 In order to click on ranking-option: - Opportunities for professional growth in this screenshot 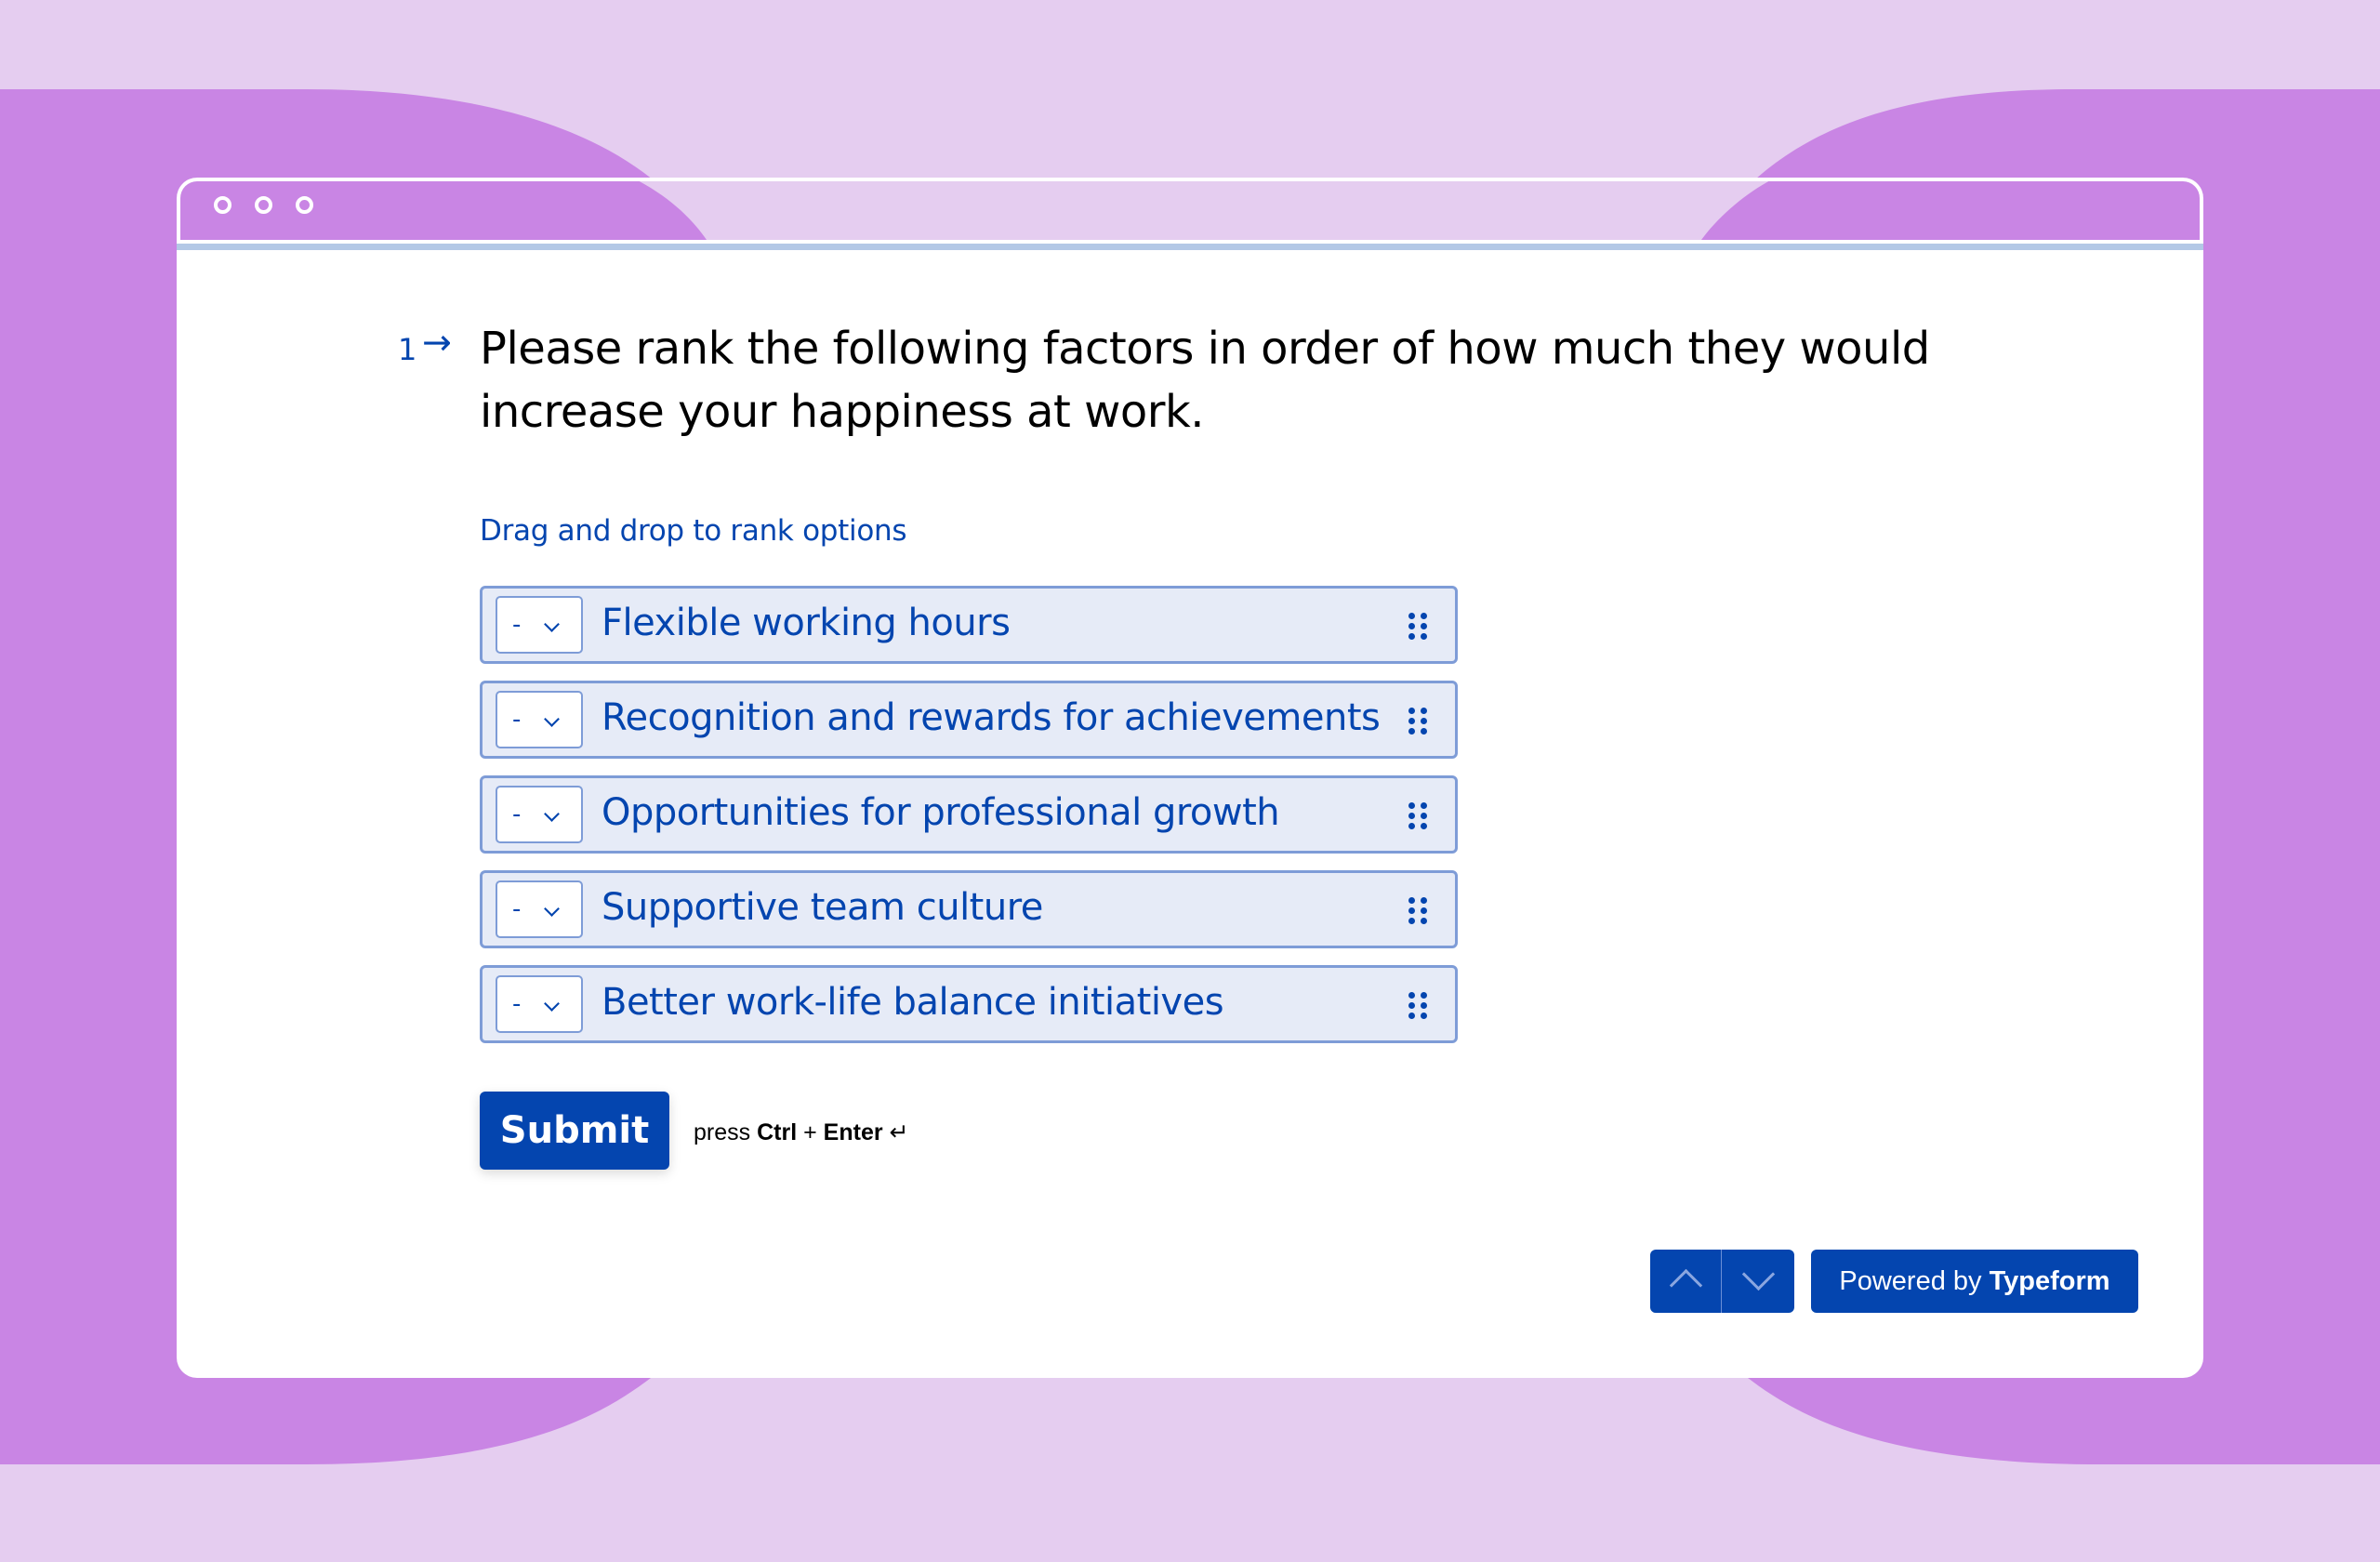, I will do `click(969, 814)`.